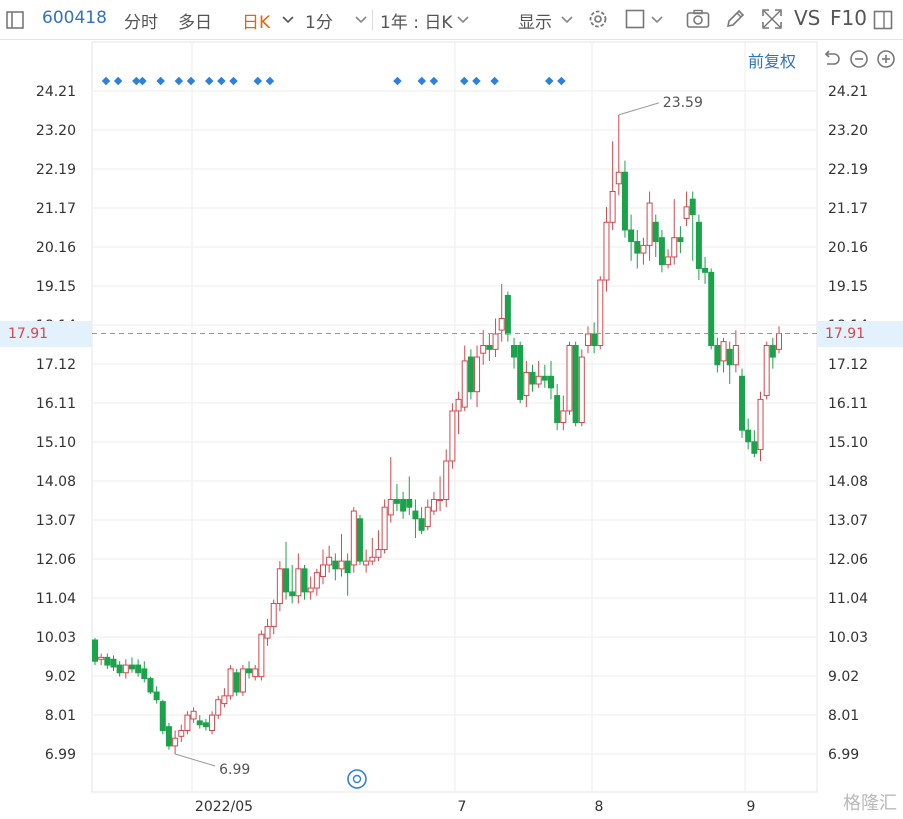 This screenshot has width=903, height=819. I want to click on panel-icon, so click(15, 20).